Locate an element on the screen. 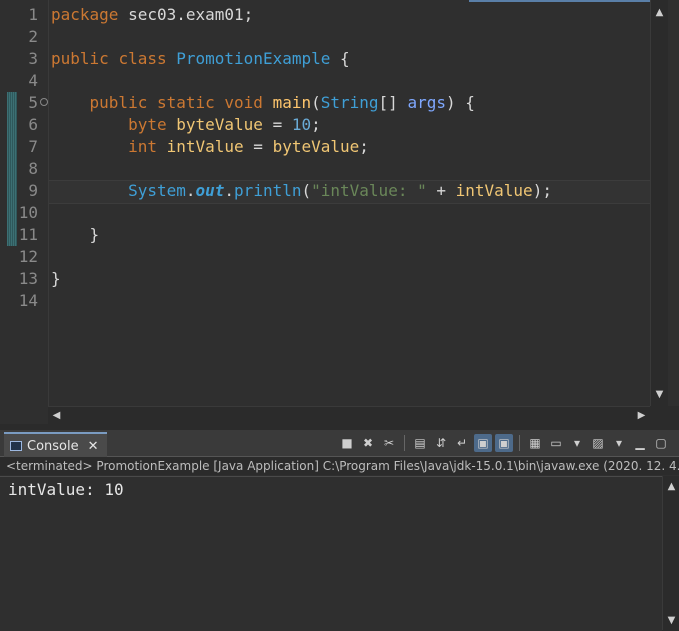 The image size is (679, 631). word-wrap-icon: ↵ is located at coordinates (462, 443).